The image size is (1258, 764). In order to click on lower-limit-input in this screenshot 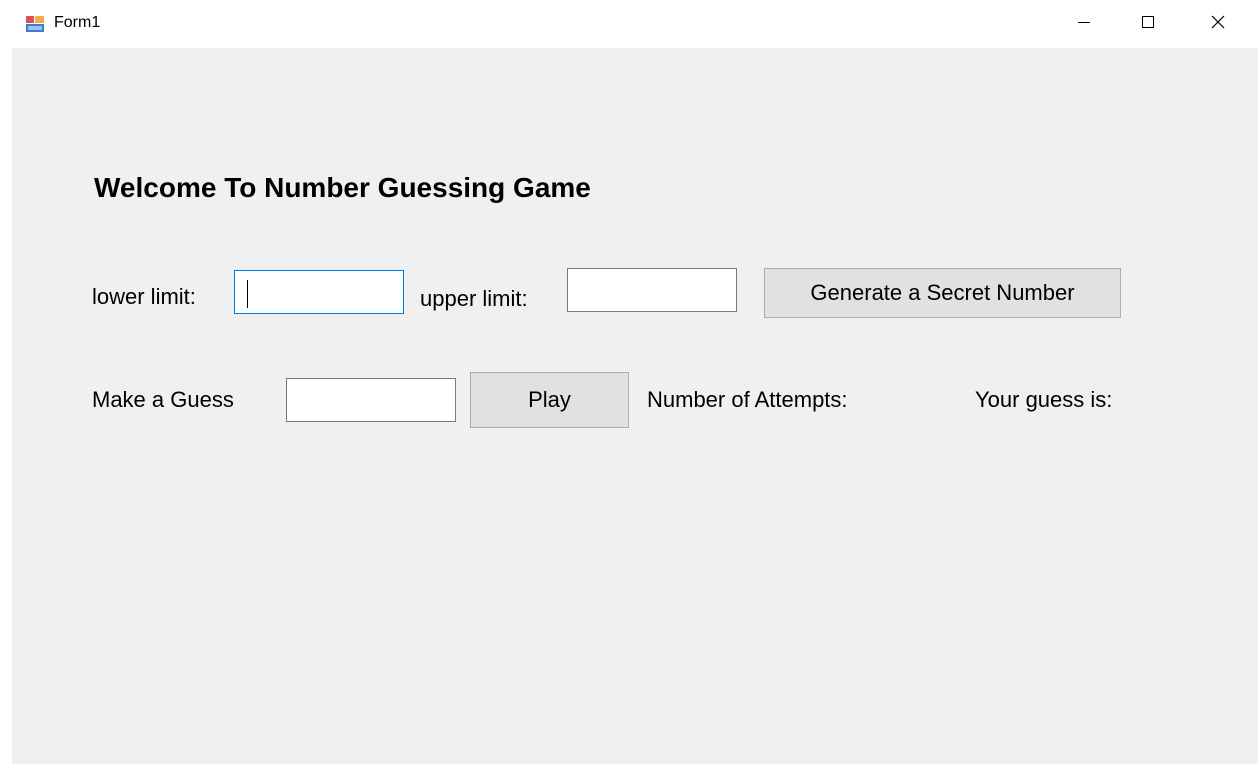, I will do `click(319, 292)`.